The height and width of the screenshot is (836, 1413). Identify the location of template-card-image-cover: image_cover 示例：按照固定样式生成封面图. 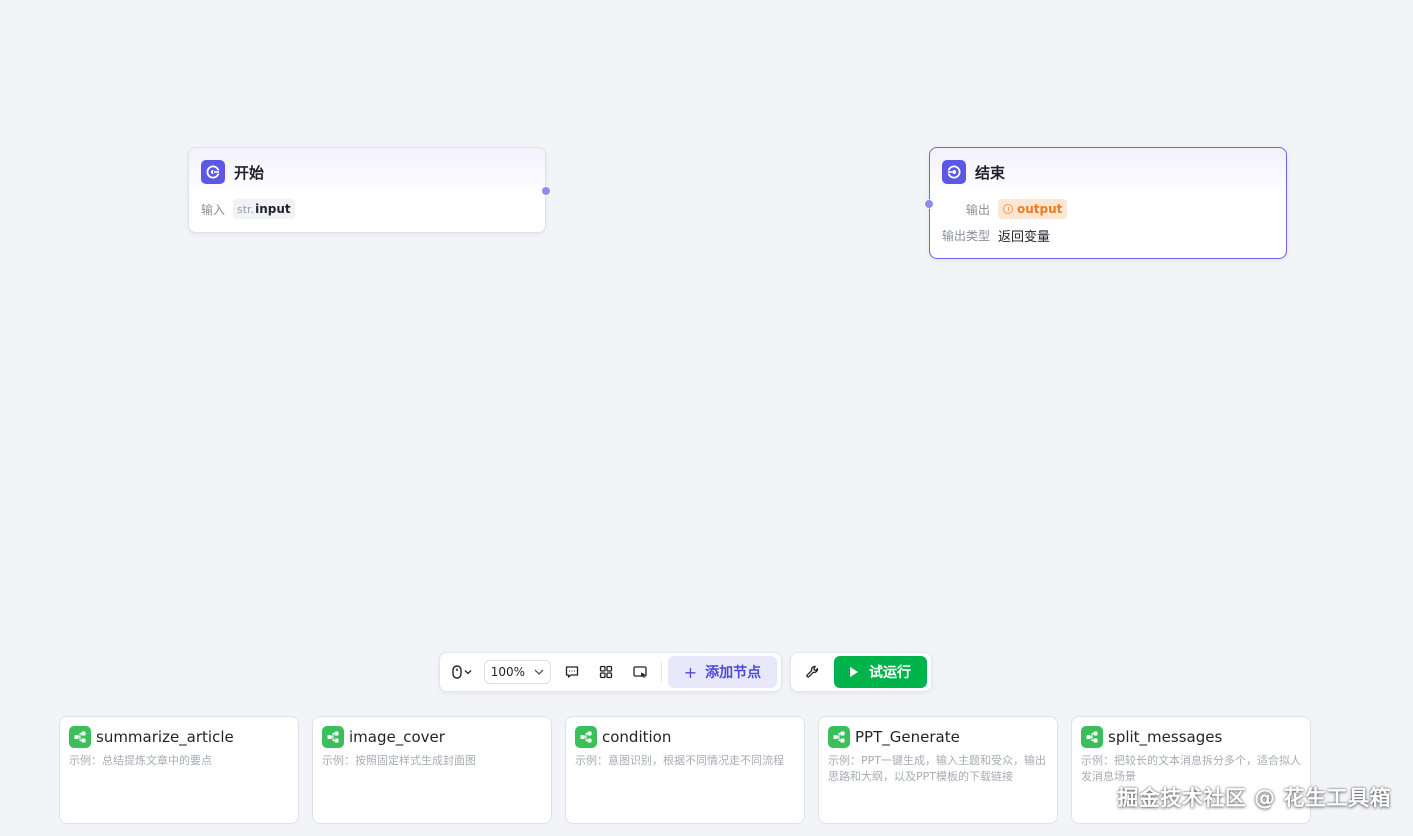
(432, 770).